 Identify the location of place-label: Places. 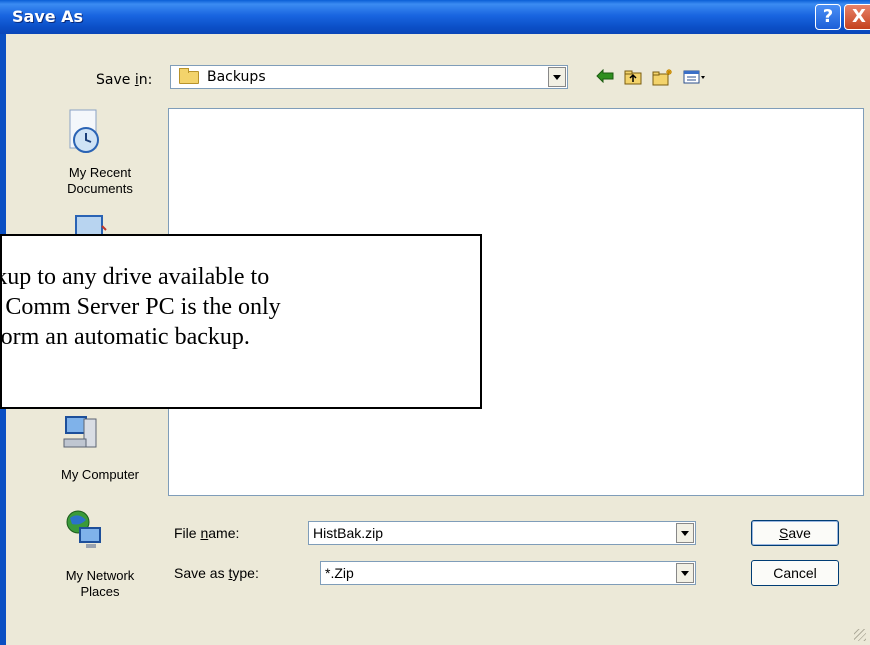
(100, 591).